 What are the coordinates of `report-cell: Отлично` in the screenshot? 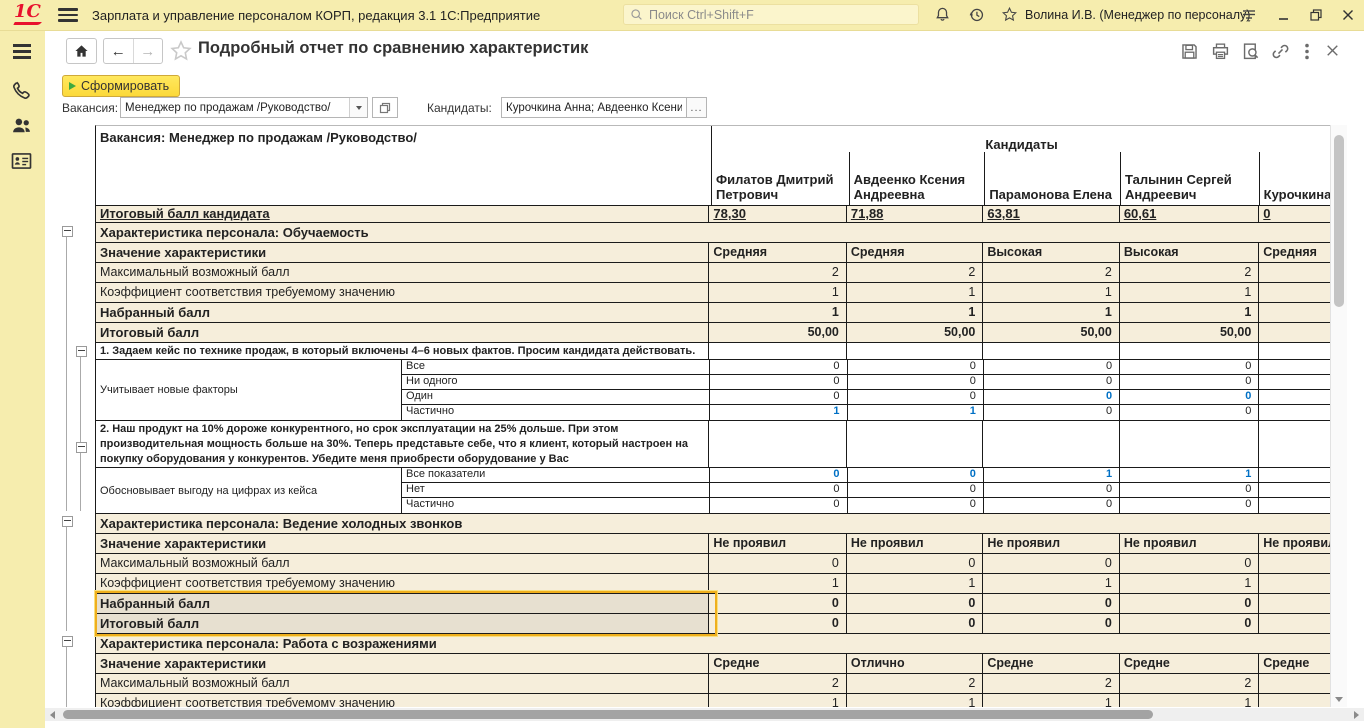 It's located at (913, 663).